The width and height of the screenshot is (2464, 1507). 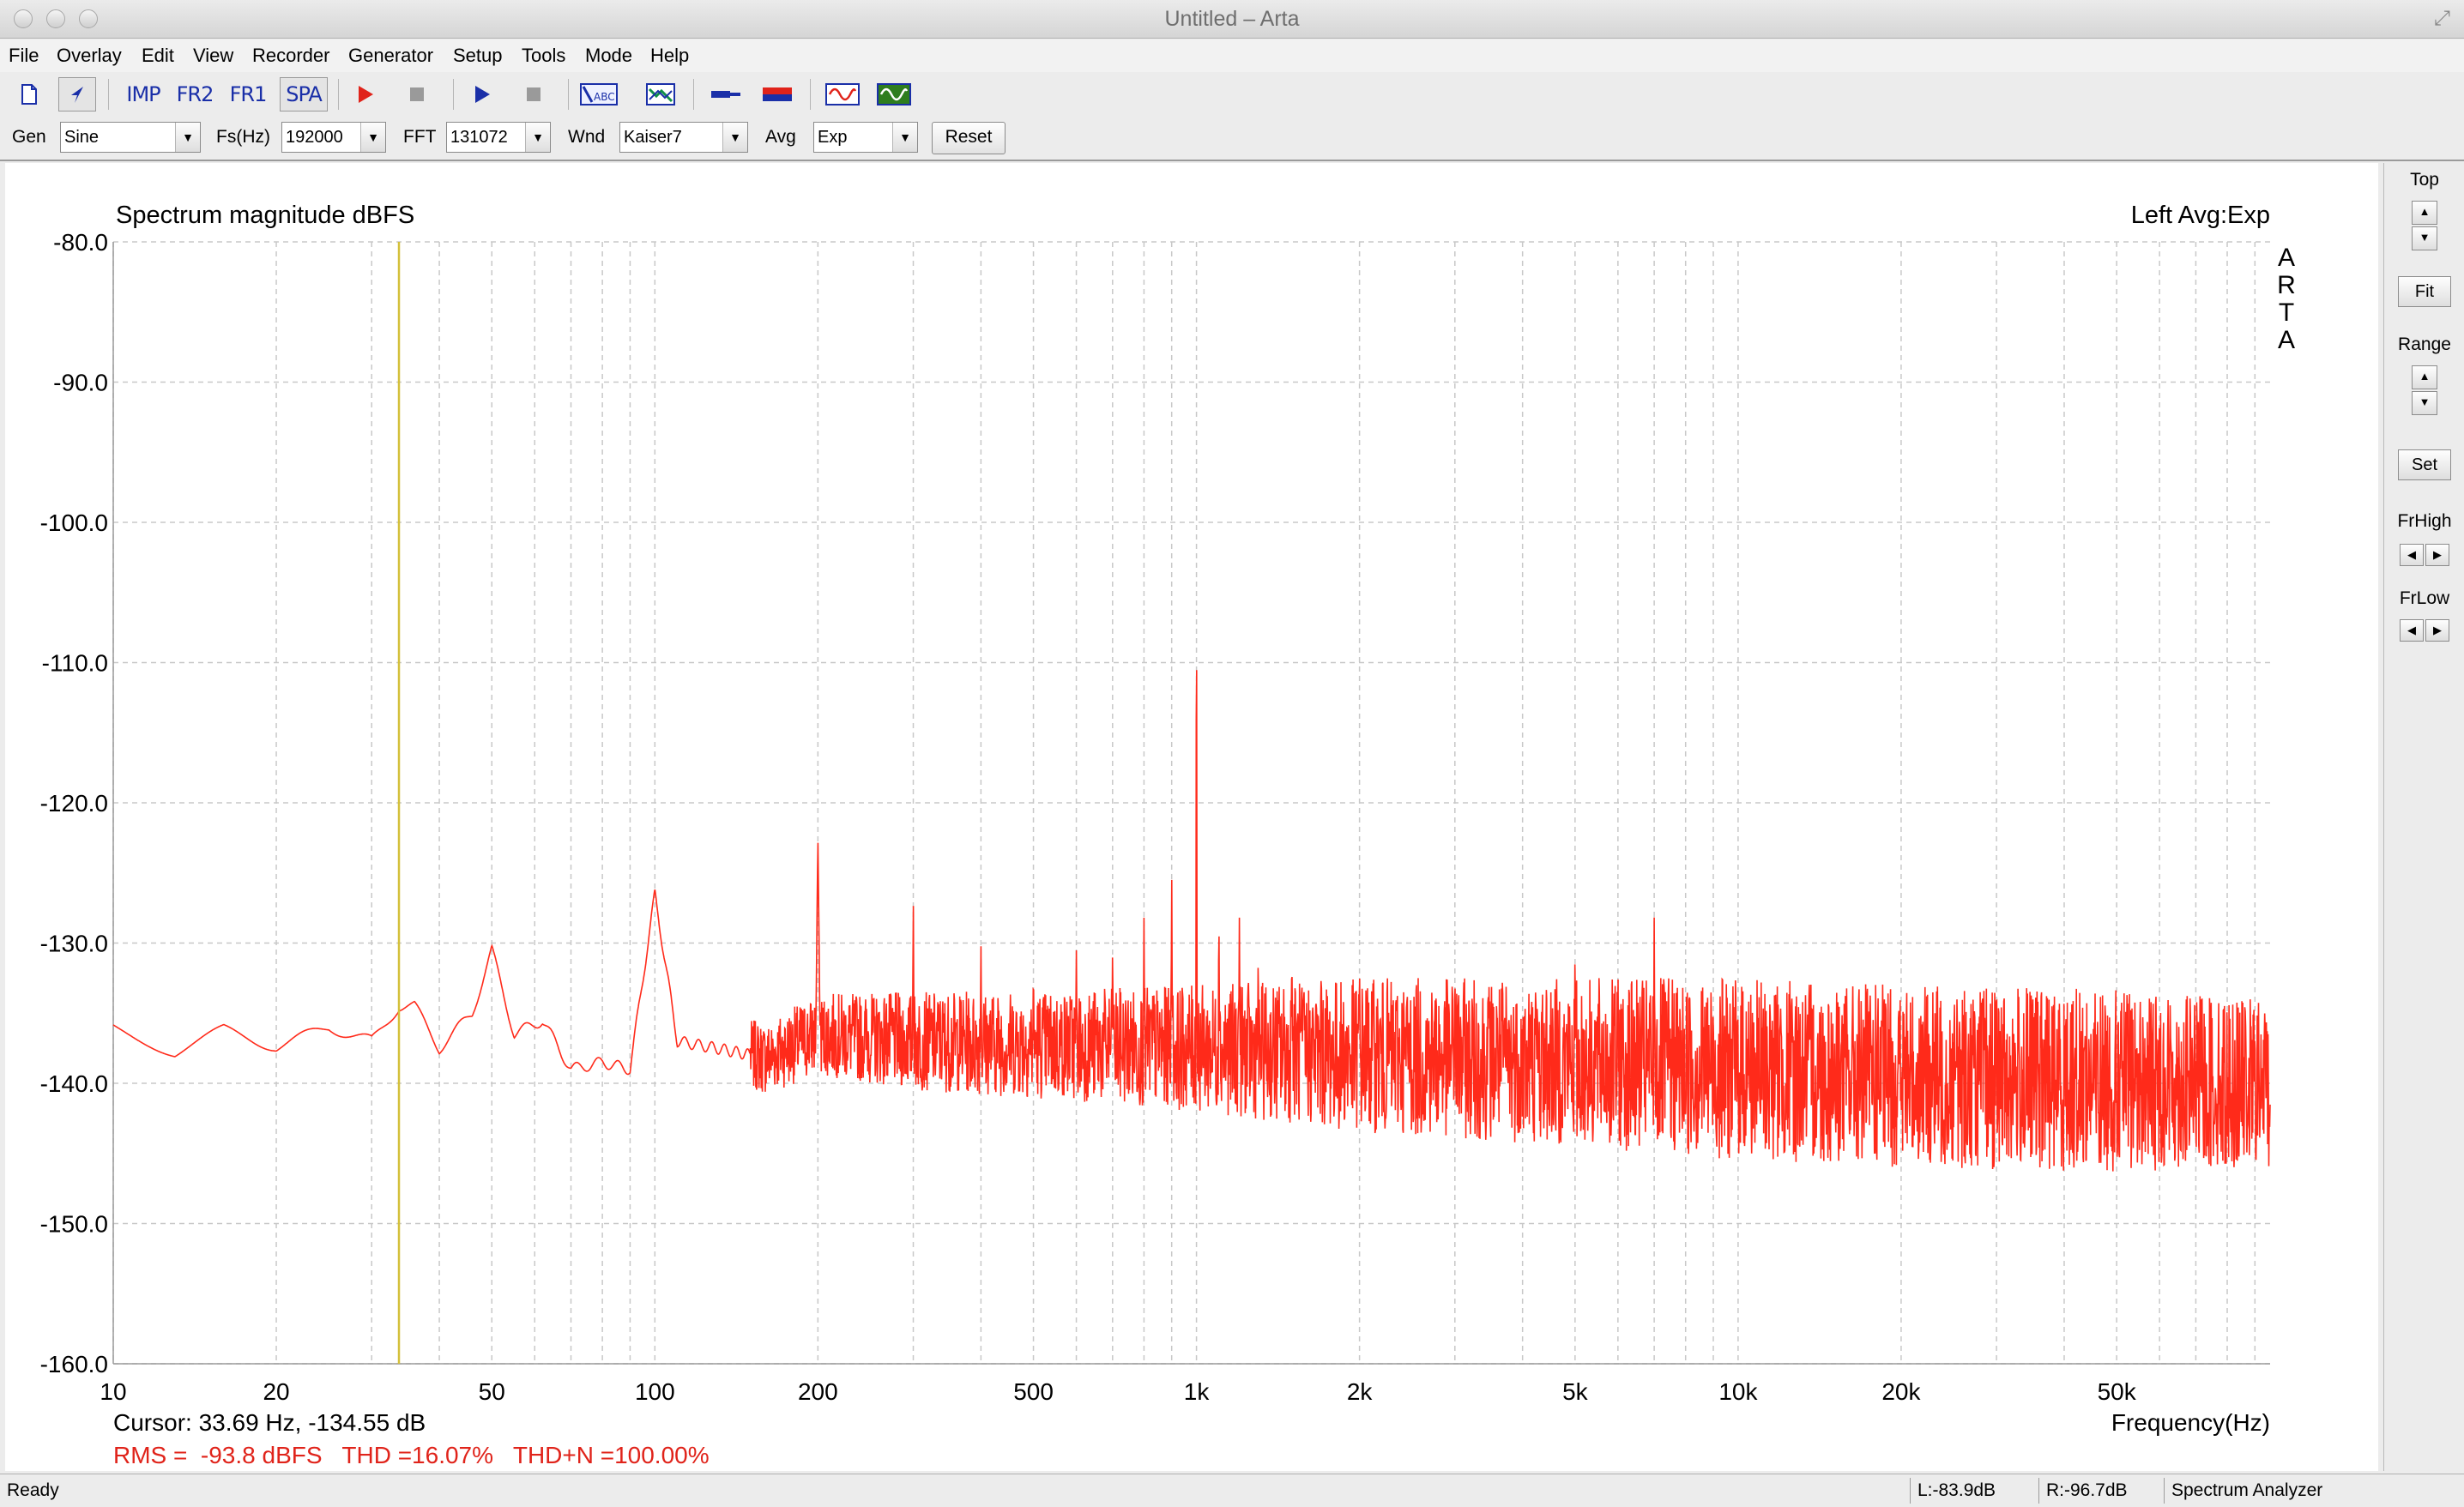 What do you see at coordinates (543, 56) in the screenshot?
I see `menu-tools: Tools` at bounding box center [543, 56].